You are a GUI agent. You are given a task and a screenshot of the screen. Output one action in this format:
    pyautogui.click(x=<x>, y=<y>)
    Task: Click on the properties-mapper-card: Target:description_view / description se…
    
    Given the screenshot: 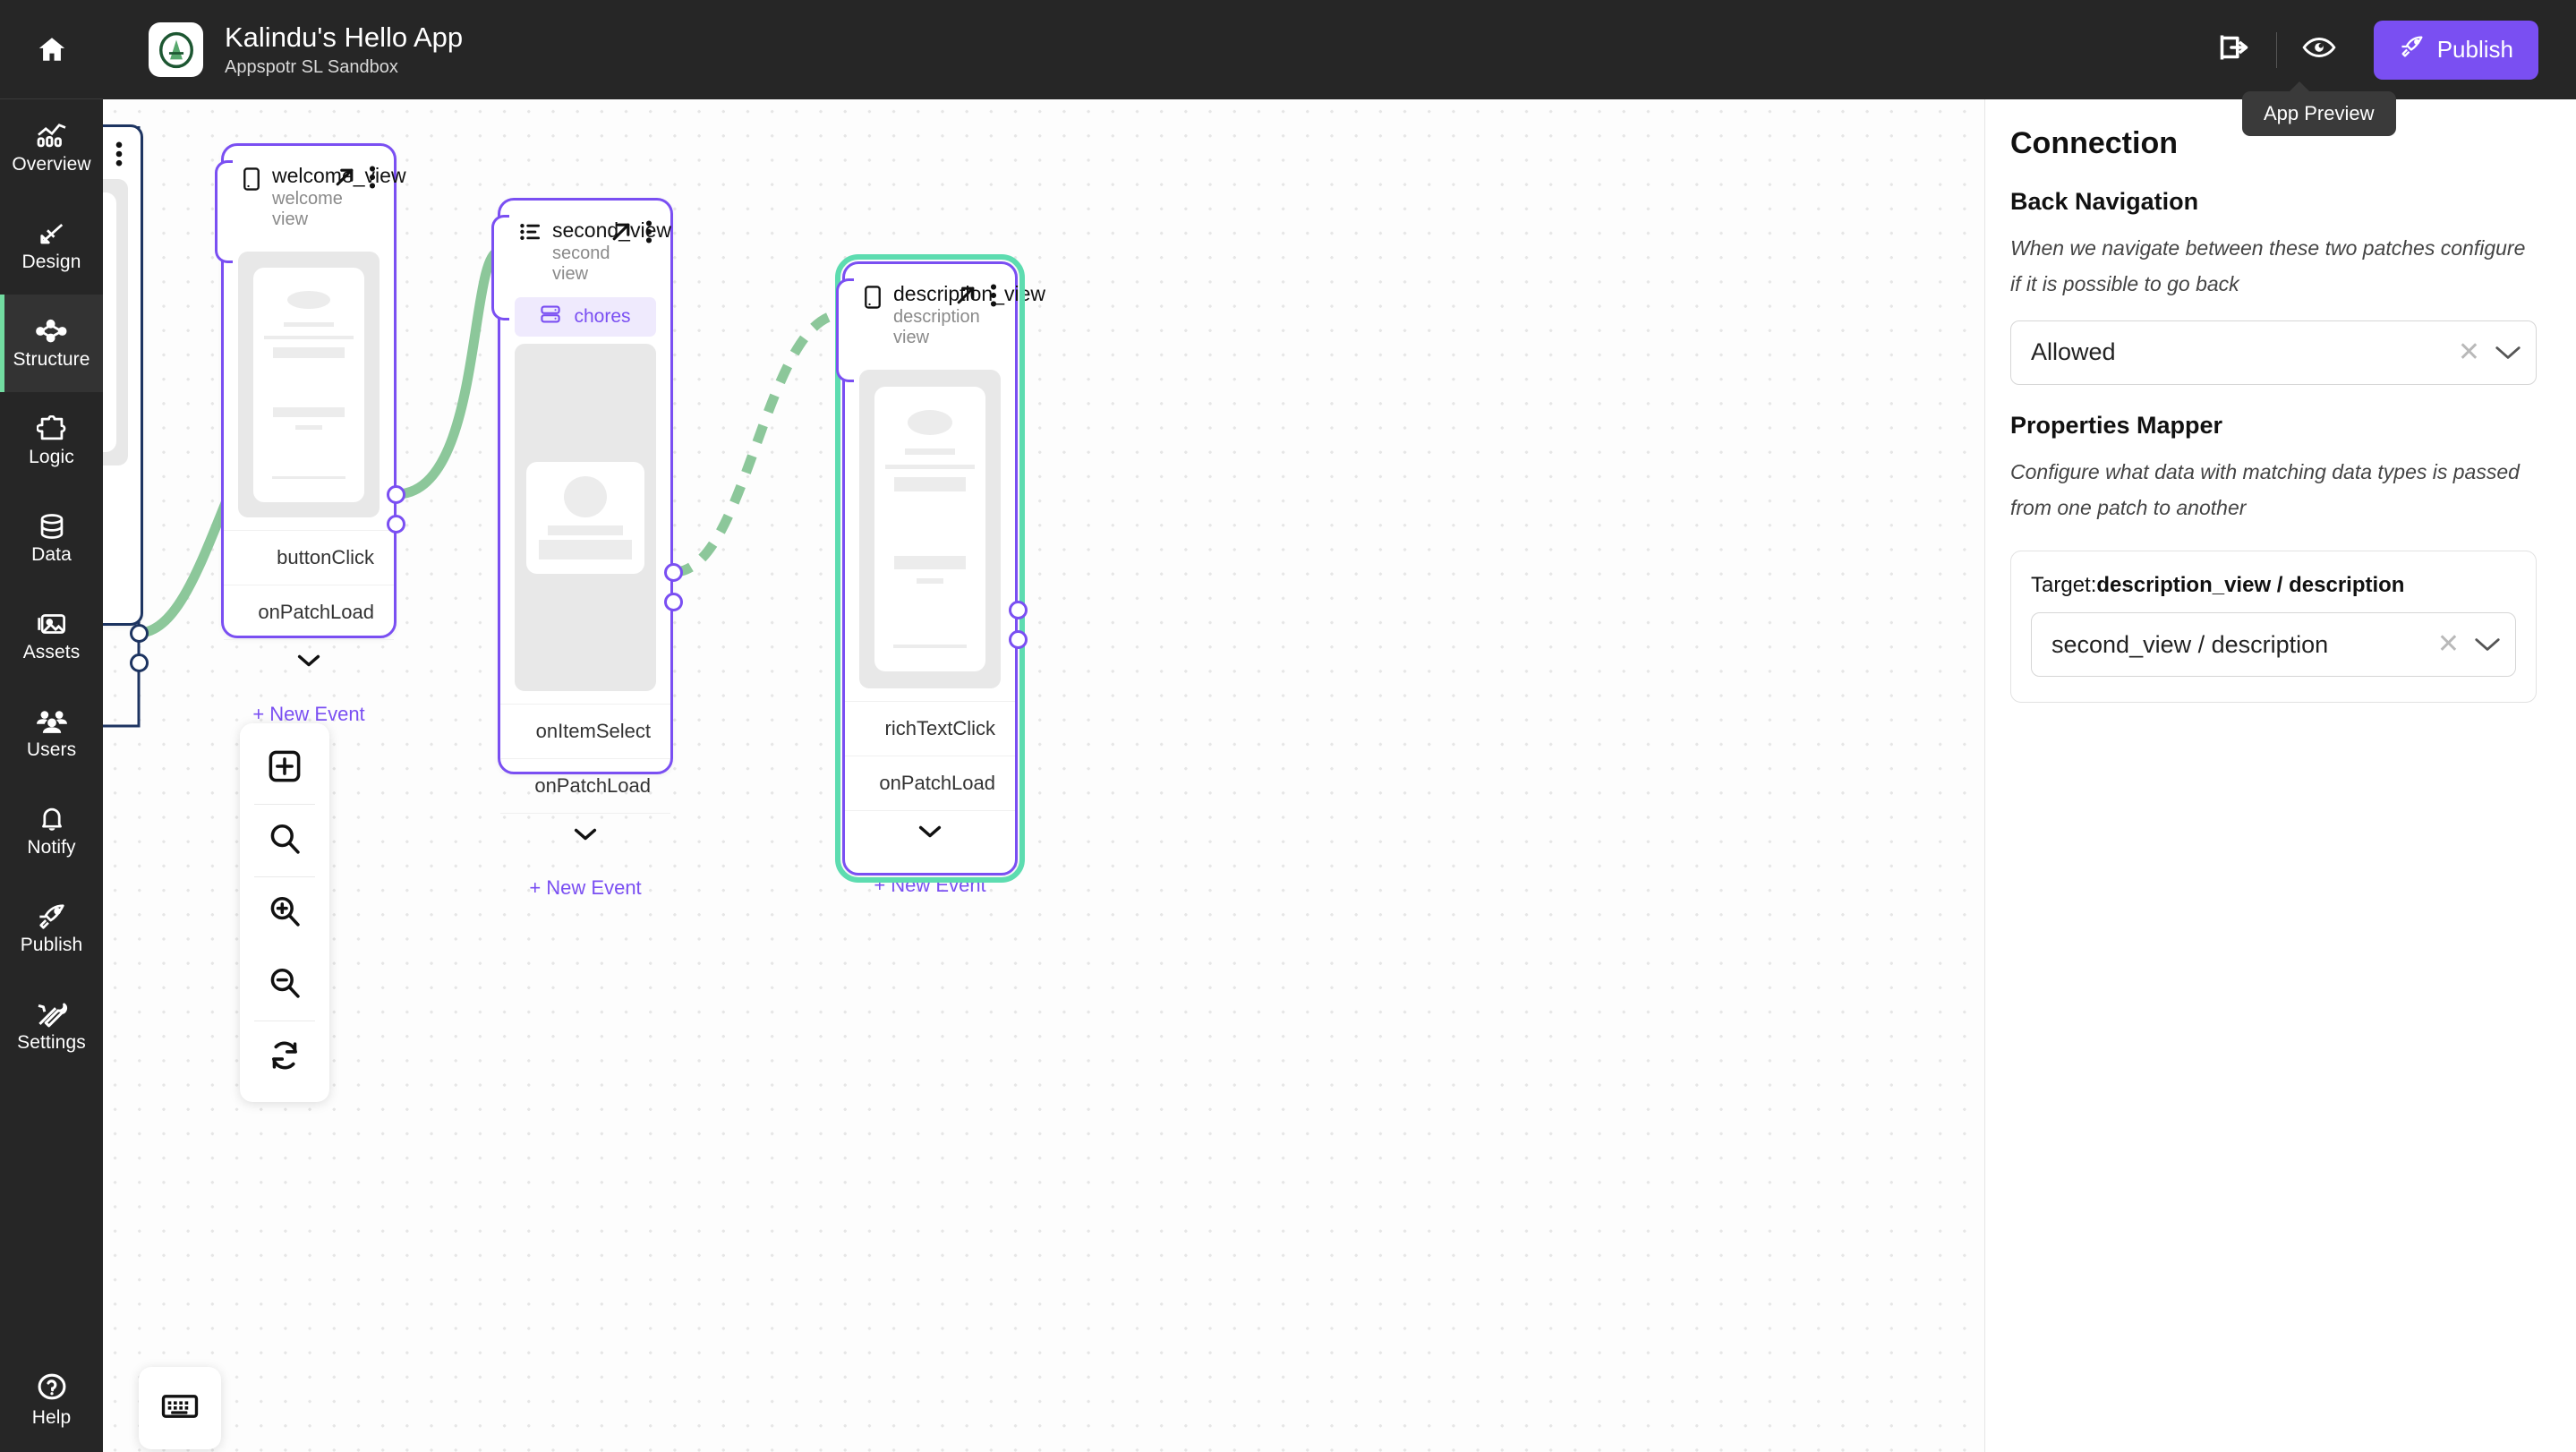 What is the action you would take?
    pyautogui.click(x=2273, y=627)
    